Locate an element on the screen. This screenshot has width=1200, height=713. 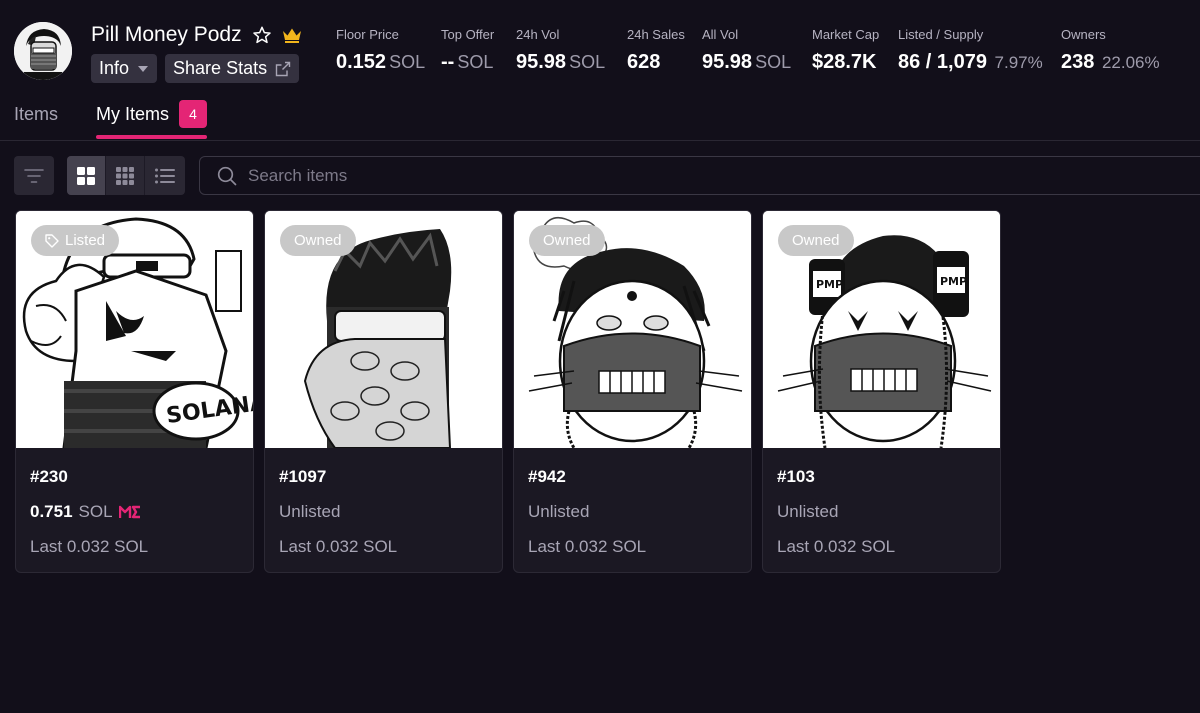
nft-name: #1097 is located at coordinates (303, 476).